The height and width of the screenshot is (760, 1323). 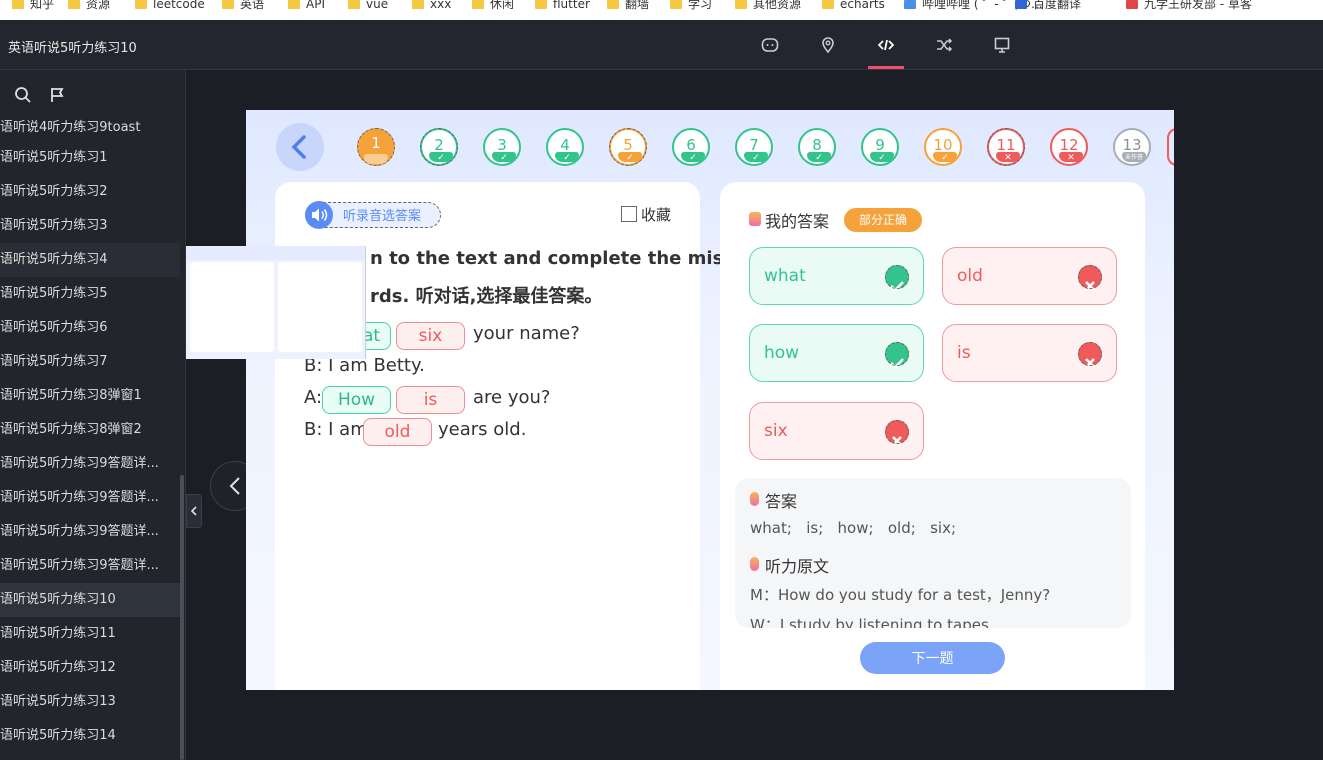 I want to click on sidebar-item: 语听说5听力练习2, so click(x=90, y=192).